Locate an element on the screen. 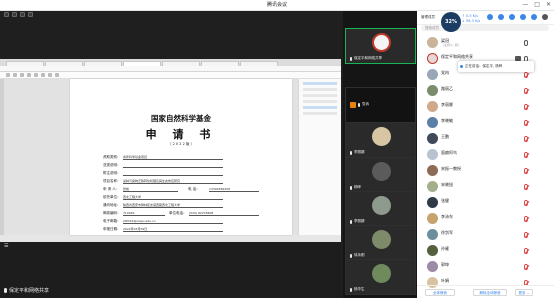 The width and height of the screenshot is (554, 298). maximize-button: □ is located at coordinates (537, 4).